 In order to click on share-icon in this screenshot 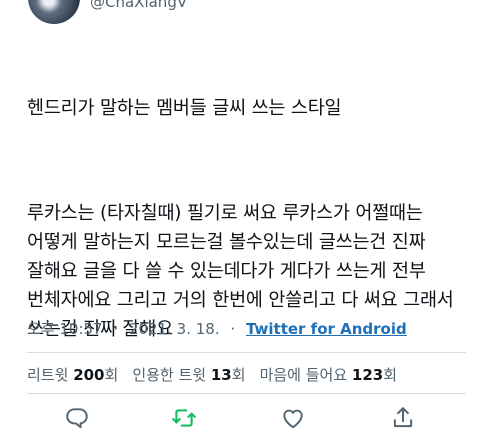, I will do `click(403, 417)`.